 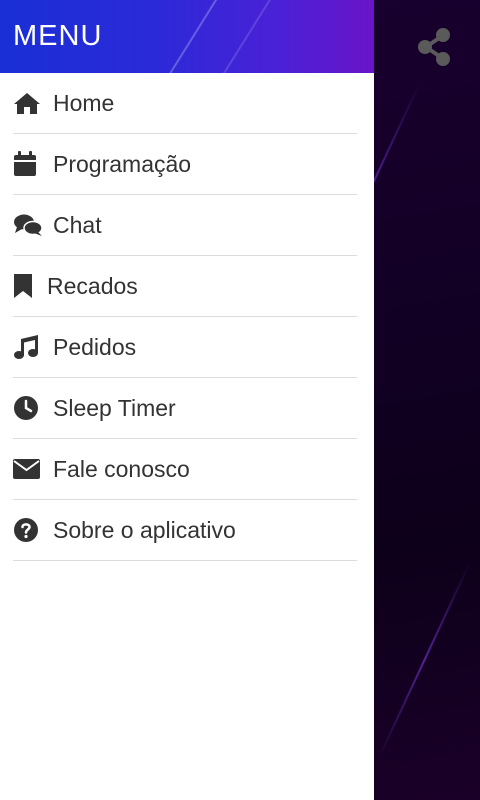 I want to click on music-icon, so click(x=28, y=347).